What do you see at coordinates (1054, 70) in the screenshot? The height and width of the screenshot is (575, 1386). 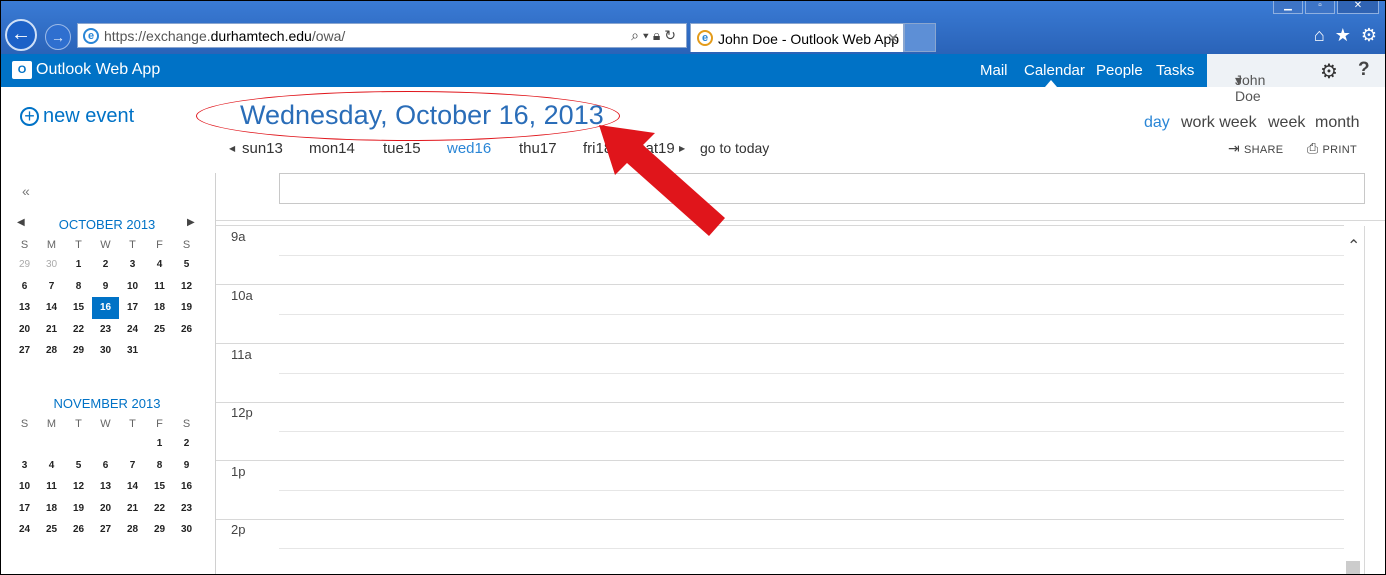 I see `nav-calendar: Calendar` at bounding box center [1054, 70].